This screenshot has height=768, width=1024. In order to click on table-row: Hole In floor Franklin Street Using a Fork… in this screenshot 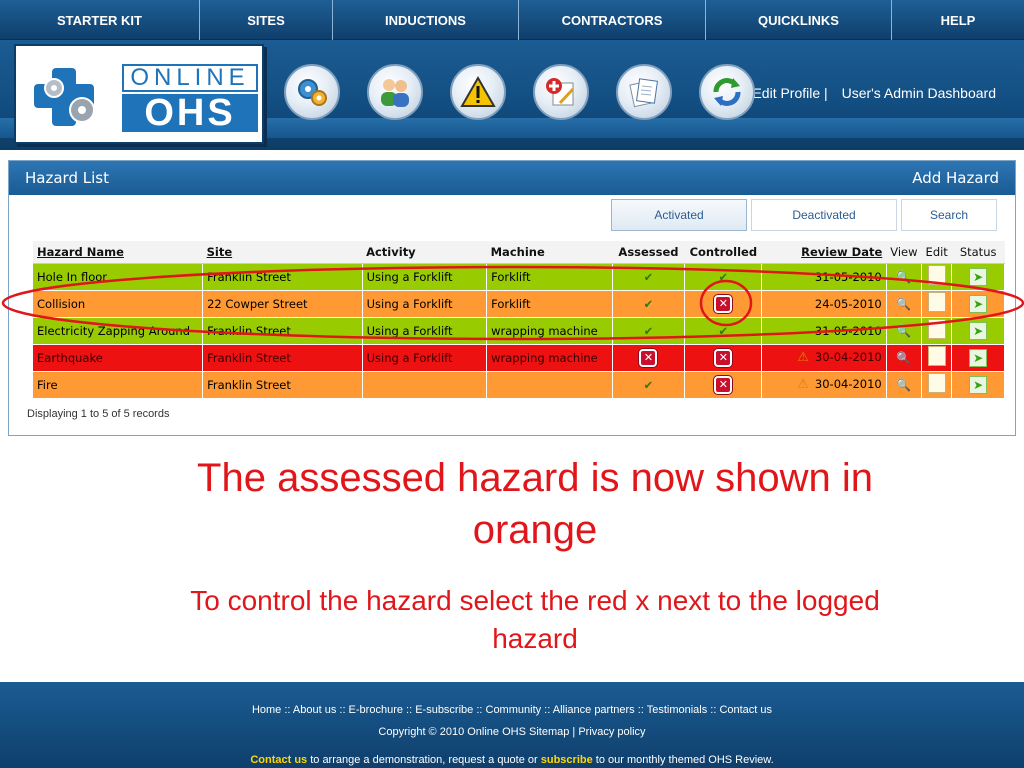, I will do `click(519, 277)`.